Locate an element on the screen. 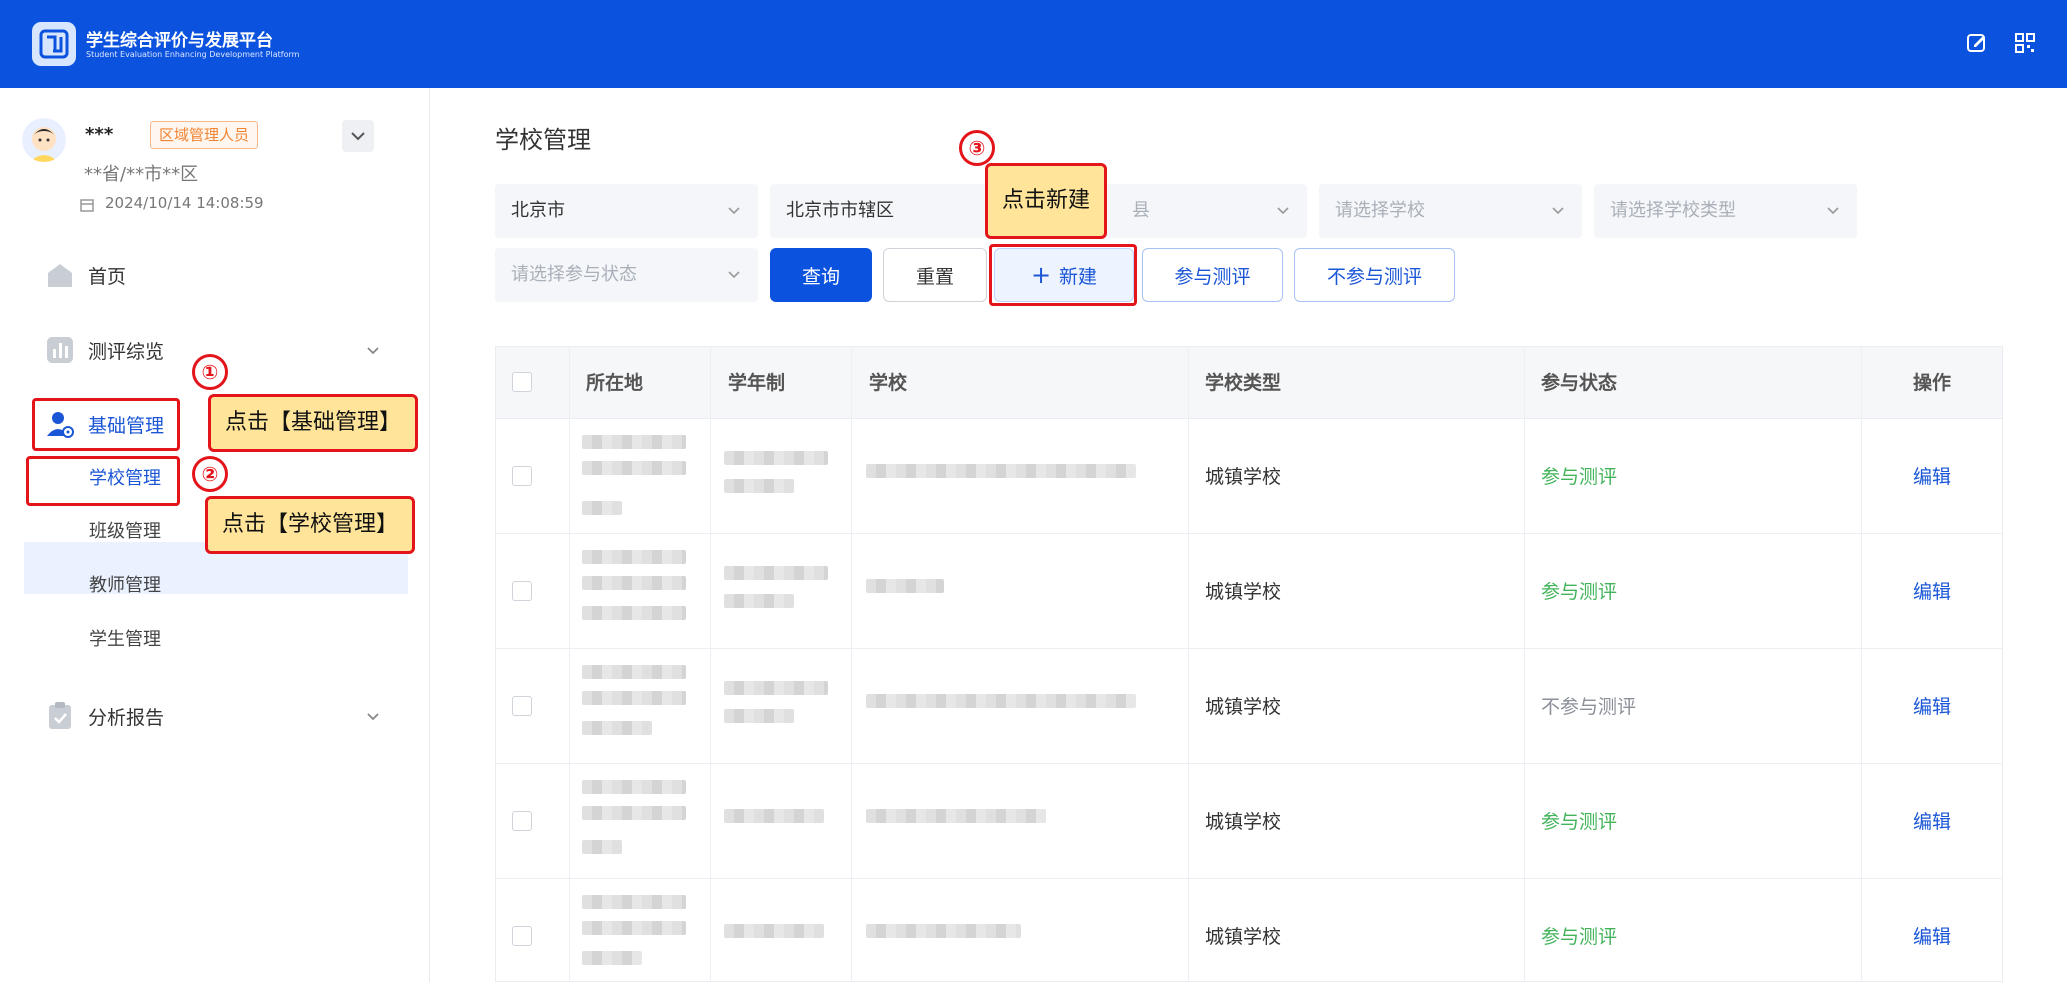 The height and width of the screenshot is (982, 2067). nav-home: 首页 is located at coordinates (85, 275).